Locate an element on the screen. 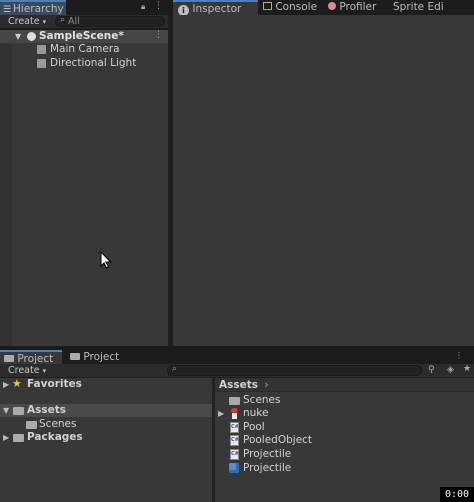 This screenshot has height=502, width=474. scene-name: SampleScene* is located at coordinates (81, 36).